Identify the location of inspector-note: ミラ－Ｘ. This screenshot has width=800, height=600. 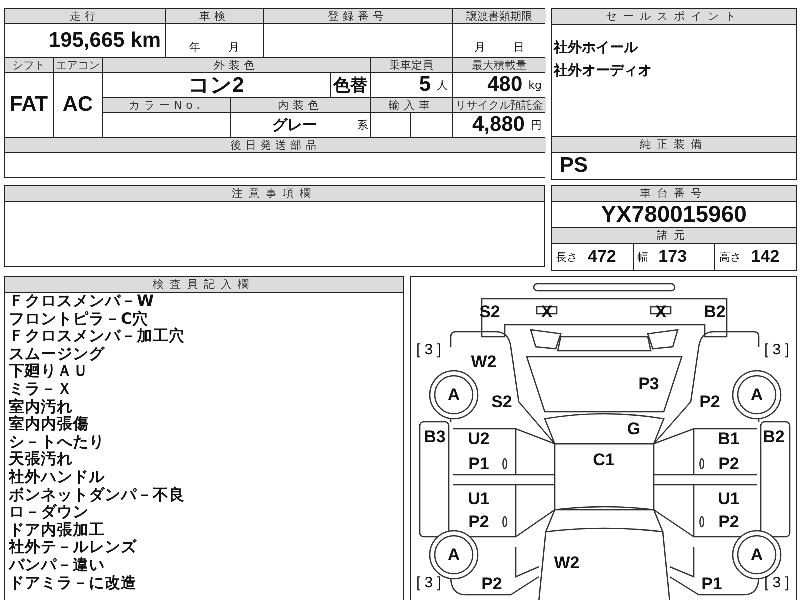
(41, 389).